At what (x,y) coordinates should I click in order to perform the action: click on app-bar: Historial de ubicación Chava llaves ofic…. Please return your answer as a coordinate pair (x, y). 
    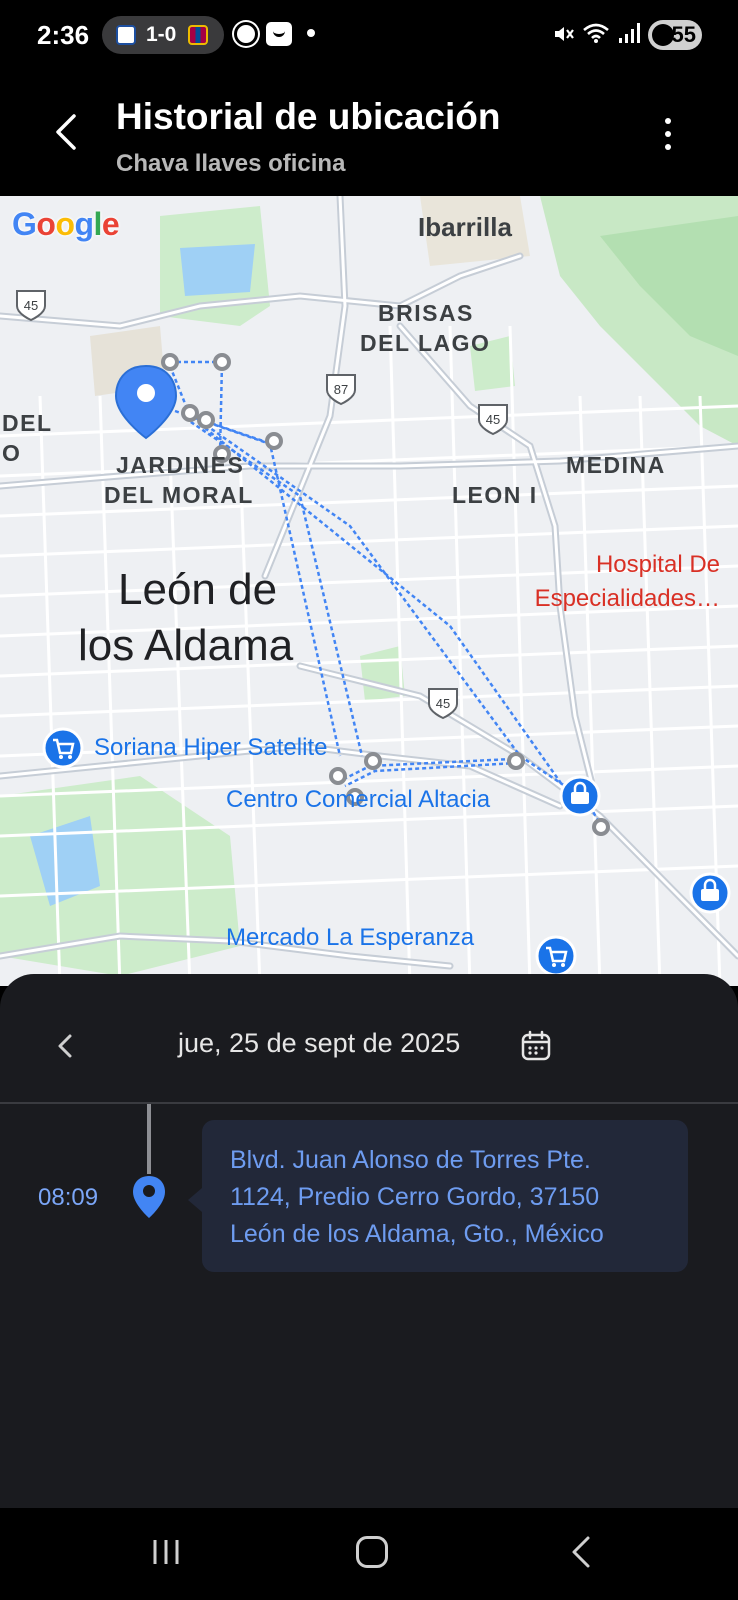
    Looking at the image, I should click on (369, 133).